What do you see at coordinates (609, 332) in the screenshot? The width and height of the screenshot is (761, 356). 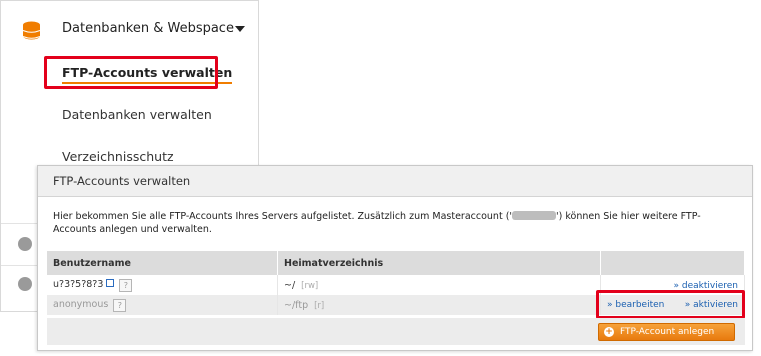 I see `plus-icon: +` at bounding box center [609, 332].